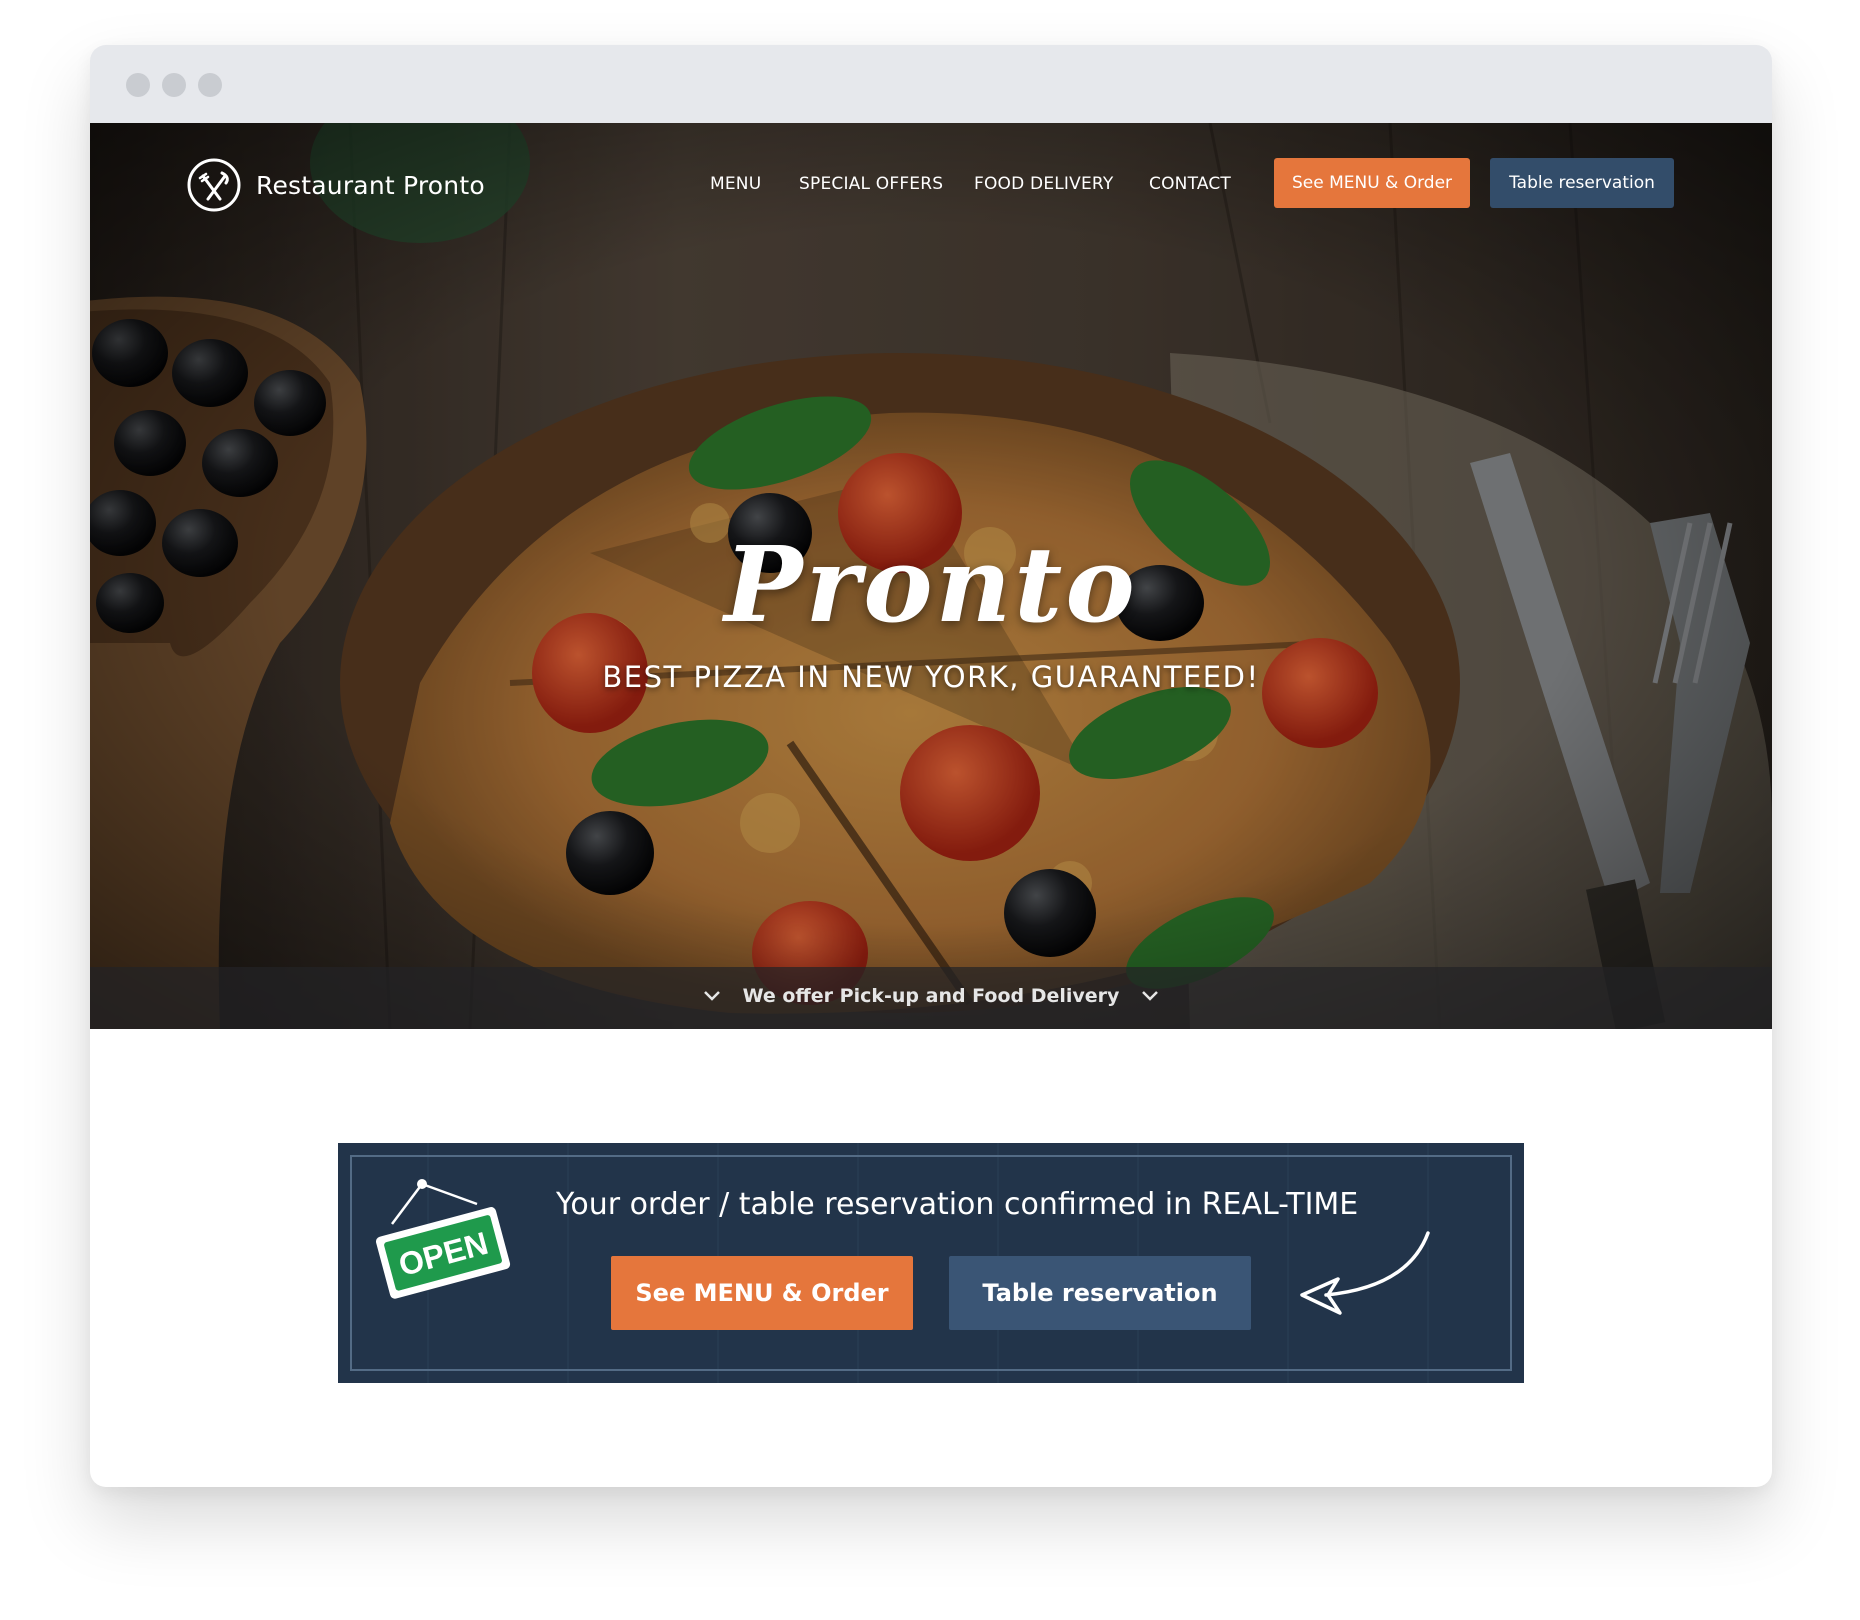  What do you see at coordinates (210, 85) in the screenshot?
I see `window-maximize-dot` at bounding box center [210, 85].